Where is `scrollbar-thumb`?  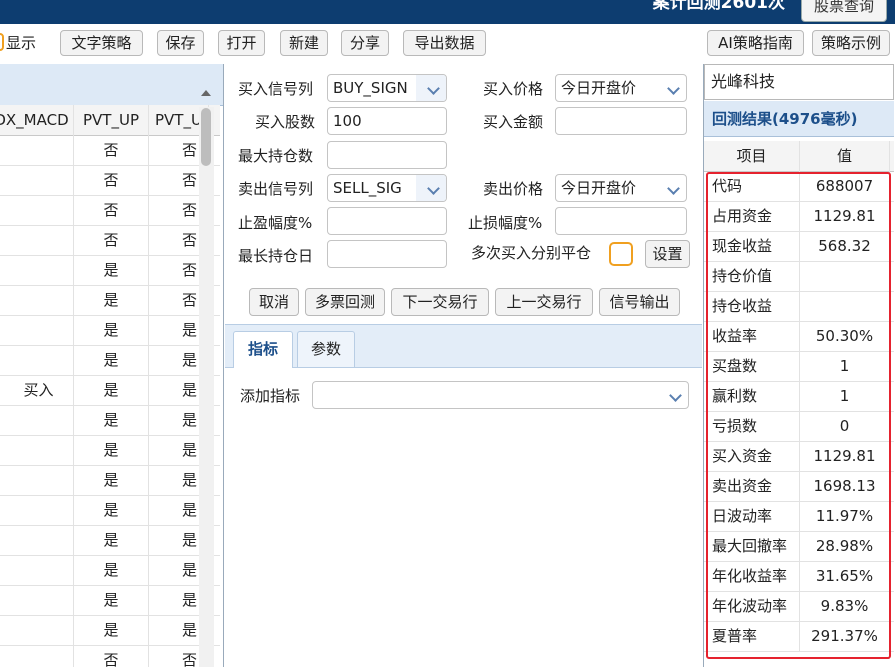
scrollbar-thumb is located at coordinates (206, 137).